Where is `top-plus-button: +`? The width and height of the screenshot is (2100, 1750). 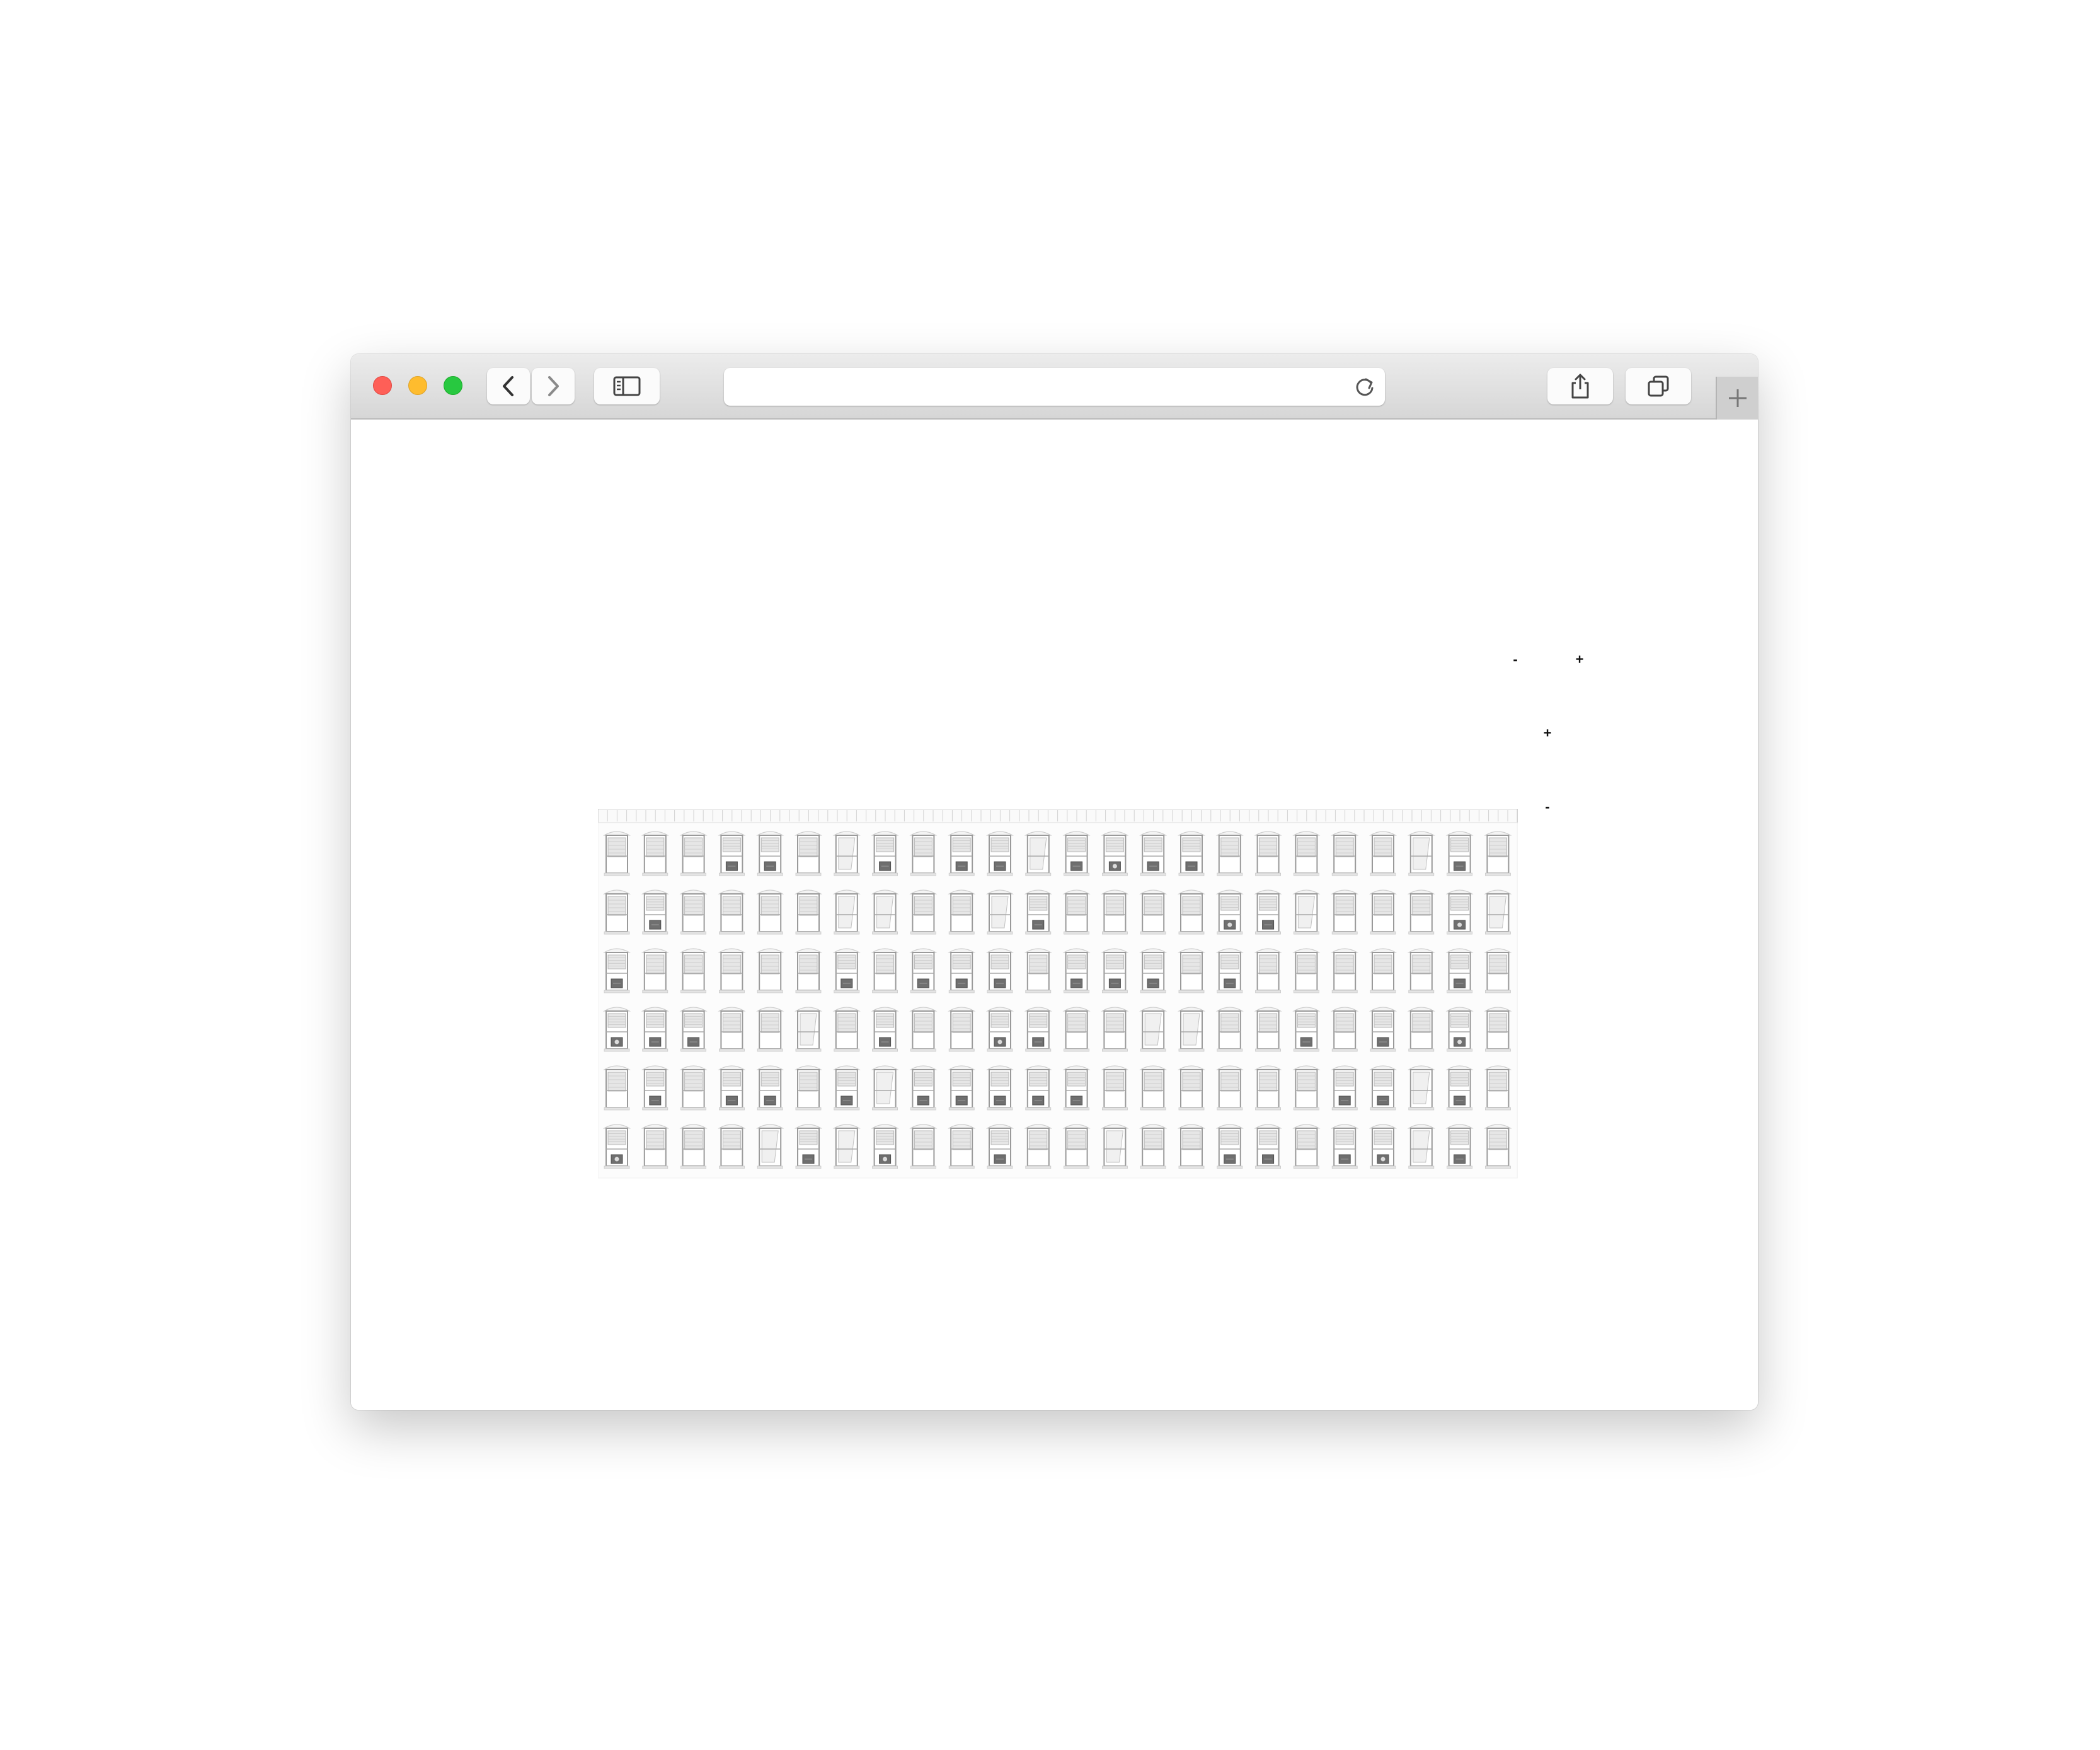
top-plus-button: + is located at coordinates (1579, 659).